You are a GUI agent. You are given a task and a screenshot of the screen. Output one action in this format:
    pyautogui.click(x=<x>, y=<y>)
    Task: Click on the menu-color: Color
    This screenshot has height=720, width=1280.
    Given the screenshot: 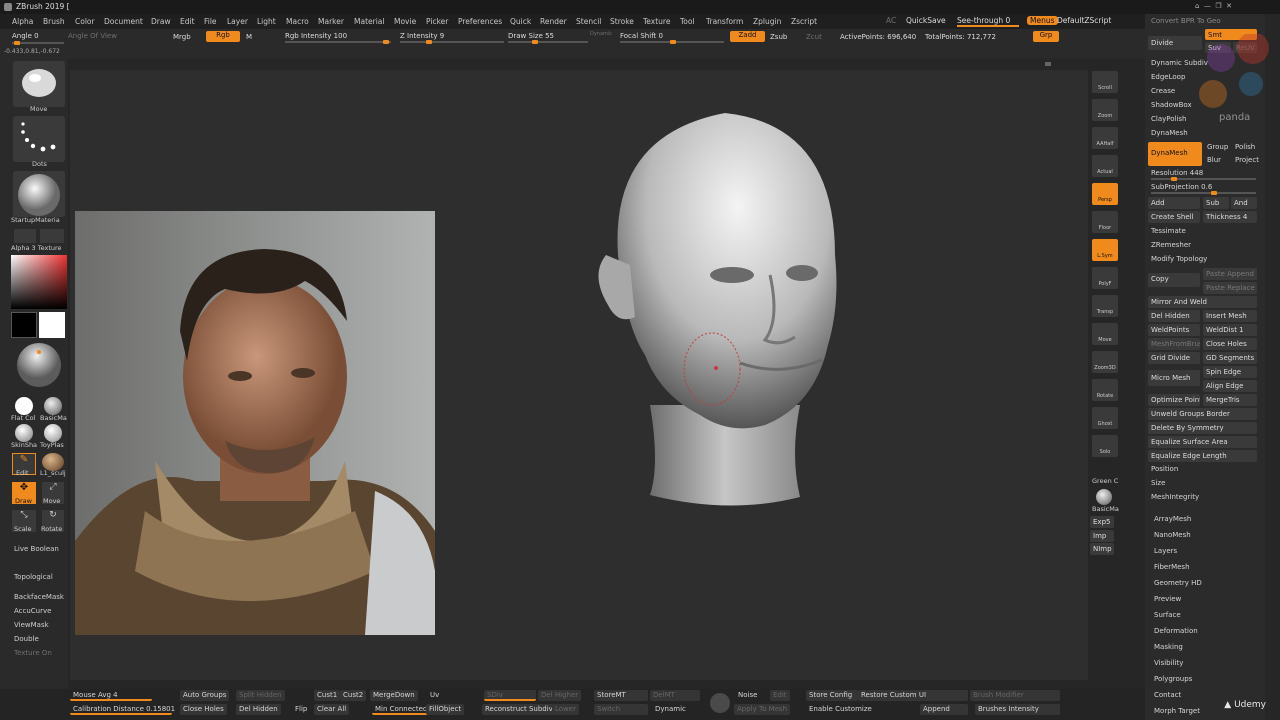 What is the action you would take?
    pyautogui.click(x=85, y=21)
    